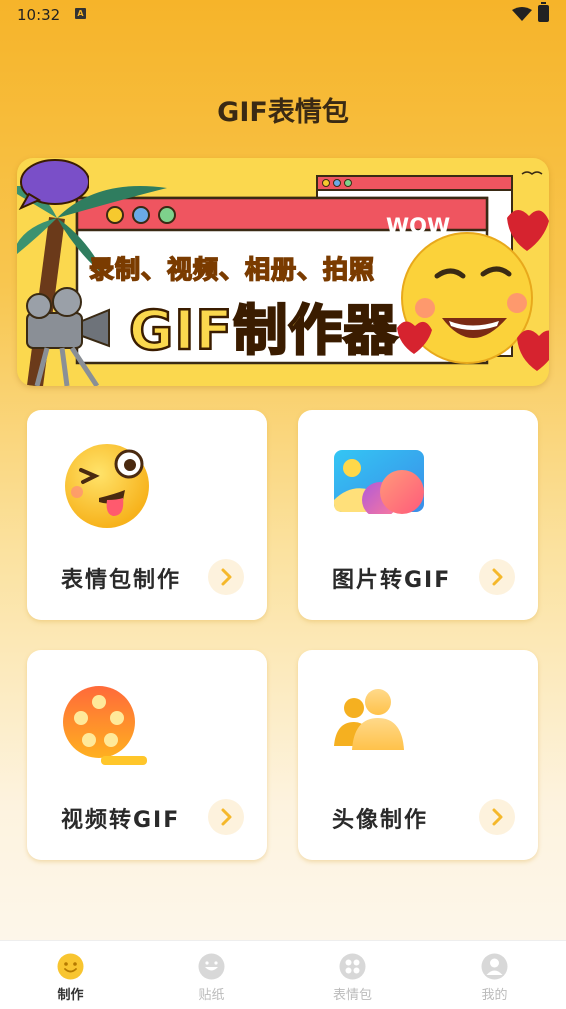 This screenshot has width=566, height=1009. What do you see at coordinates (80, 13) in the screenshot?
I see `notification-a-icon: A` at bounding box center [80, 13].